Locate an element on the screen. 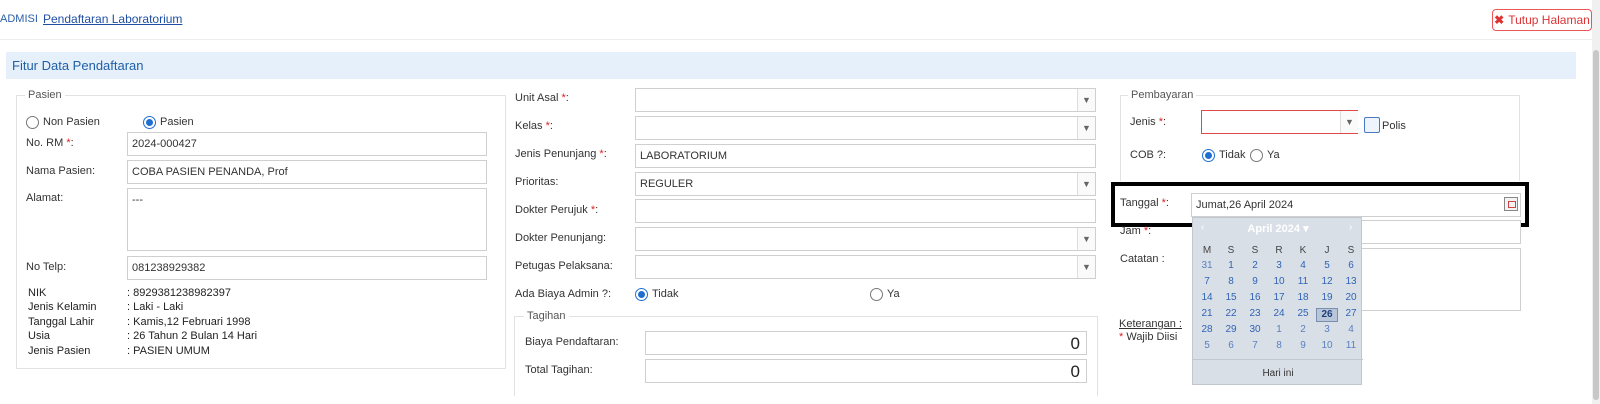 The image size is (1600, 404). biaya-admin-label: Ada Biaya Admin ?: is located at coordinates (563, 294).